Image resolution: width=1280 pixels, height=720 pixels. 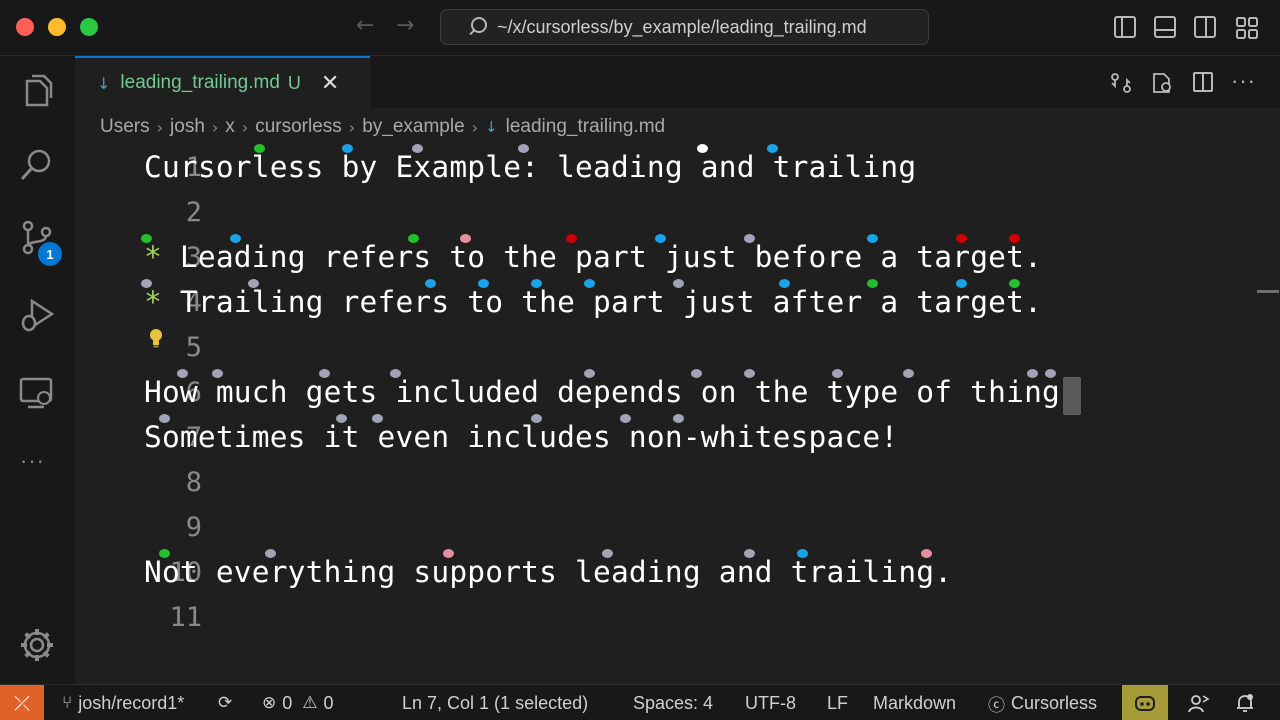 I want to click on more-views-icon: ···, so click(x=32, y=461).